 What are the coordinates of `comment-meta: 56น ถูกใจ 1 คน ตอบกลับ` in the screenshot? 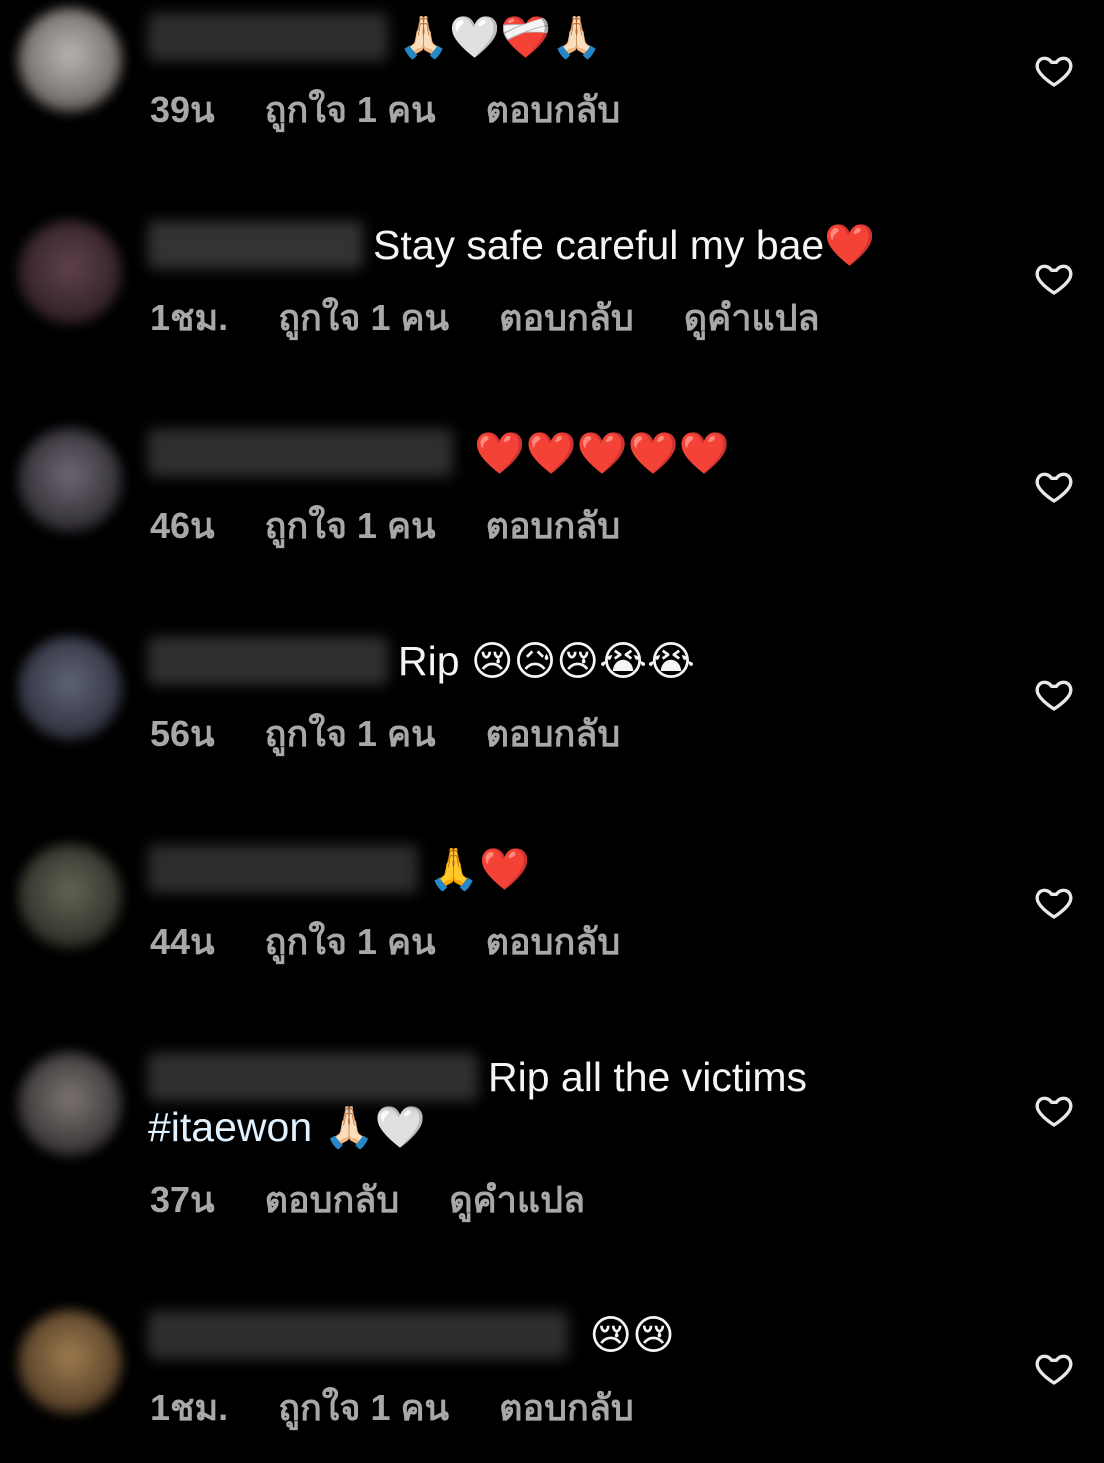 It's located at (410, 734).